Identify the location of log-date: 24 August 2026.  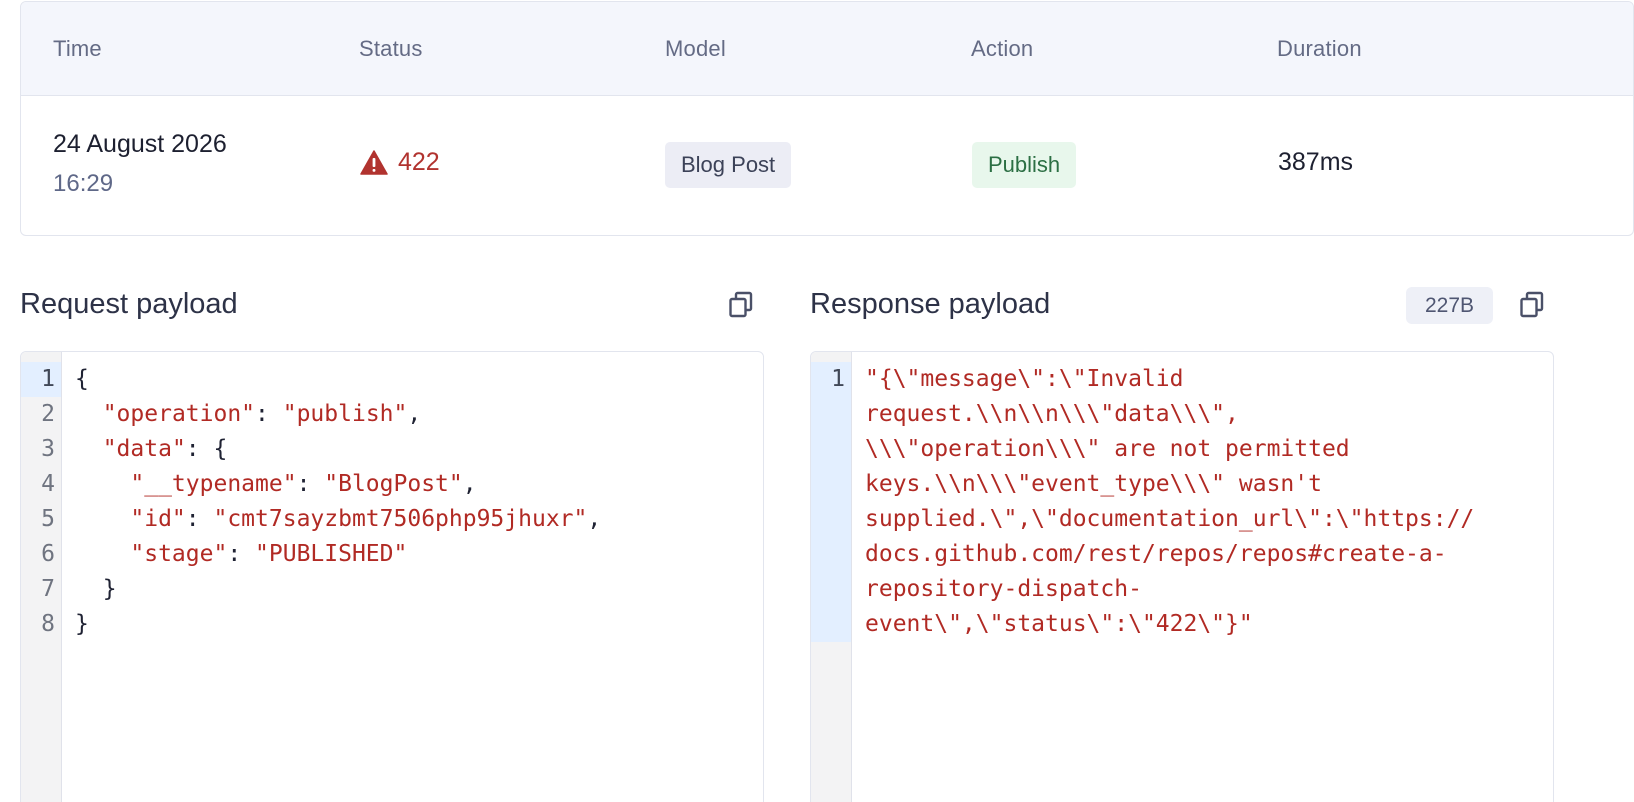
(140, 144).